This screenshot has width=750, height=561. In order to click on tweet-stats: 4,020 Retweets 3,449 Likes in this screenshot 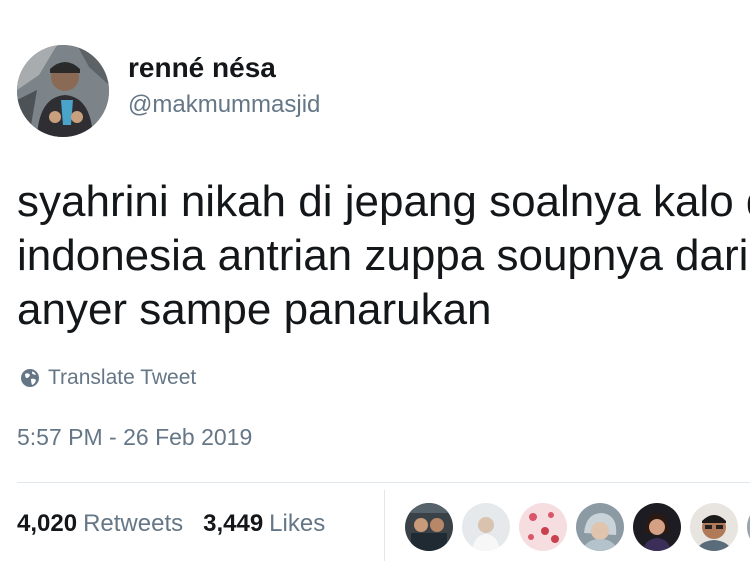, I will do `click(171, 524)`.